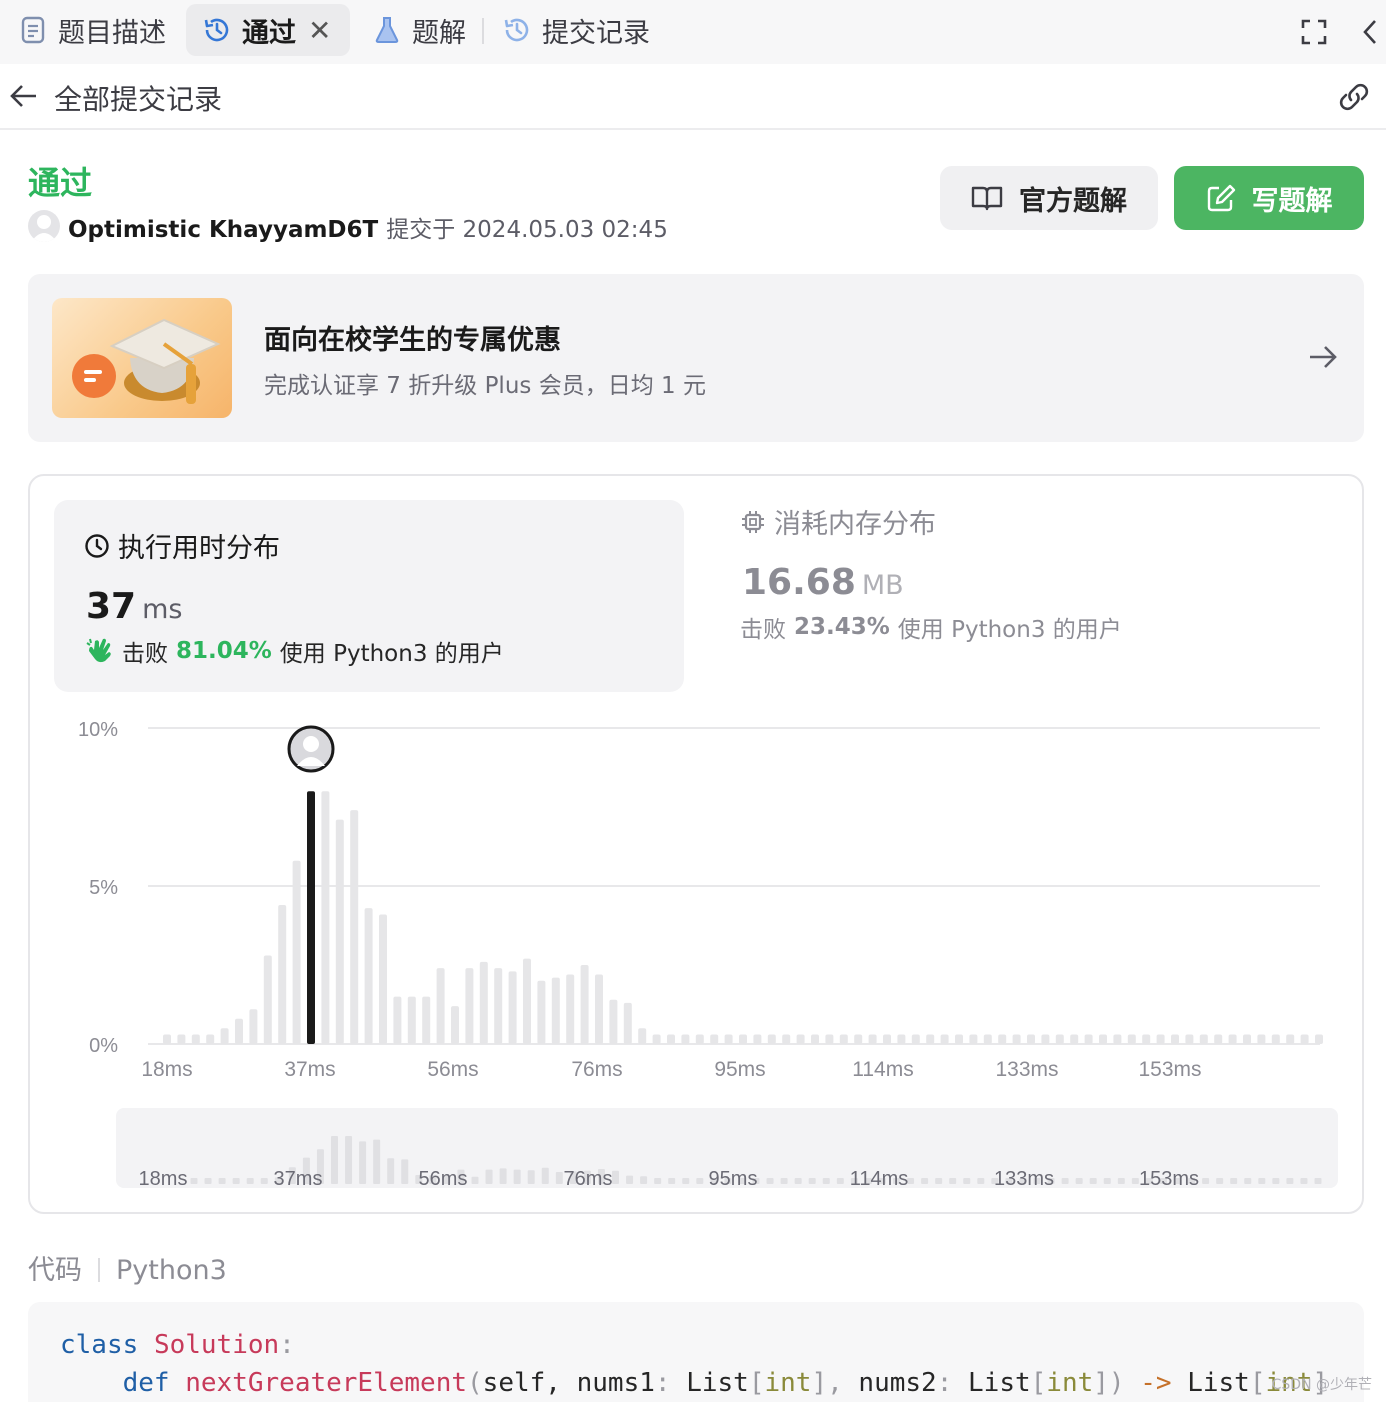  Describe the element at coordinates (177, 1345) in the screenshot. I see `code-line-1: class Solution:` at that location.